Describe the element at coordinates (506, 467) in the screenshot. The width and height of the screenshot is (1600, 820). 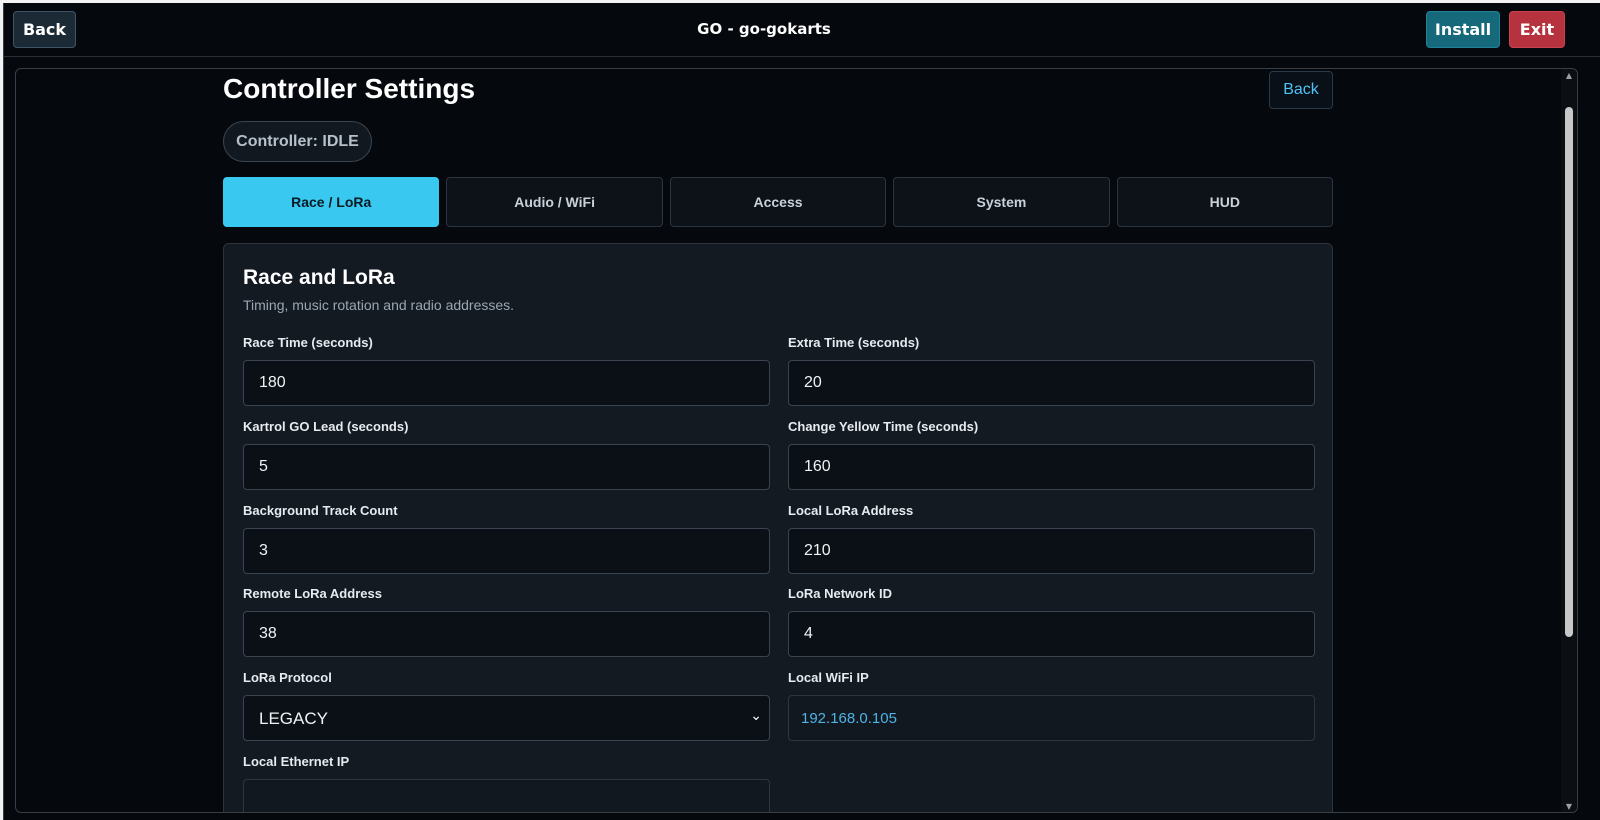
I see `go-lead-input` at that location.